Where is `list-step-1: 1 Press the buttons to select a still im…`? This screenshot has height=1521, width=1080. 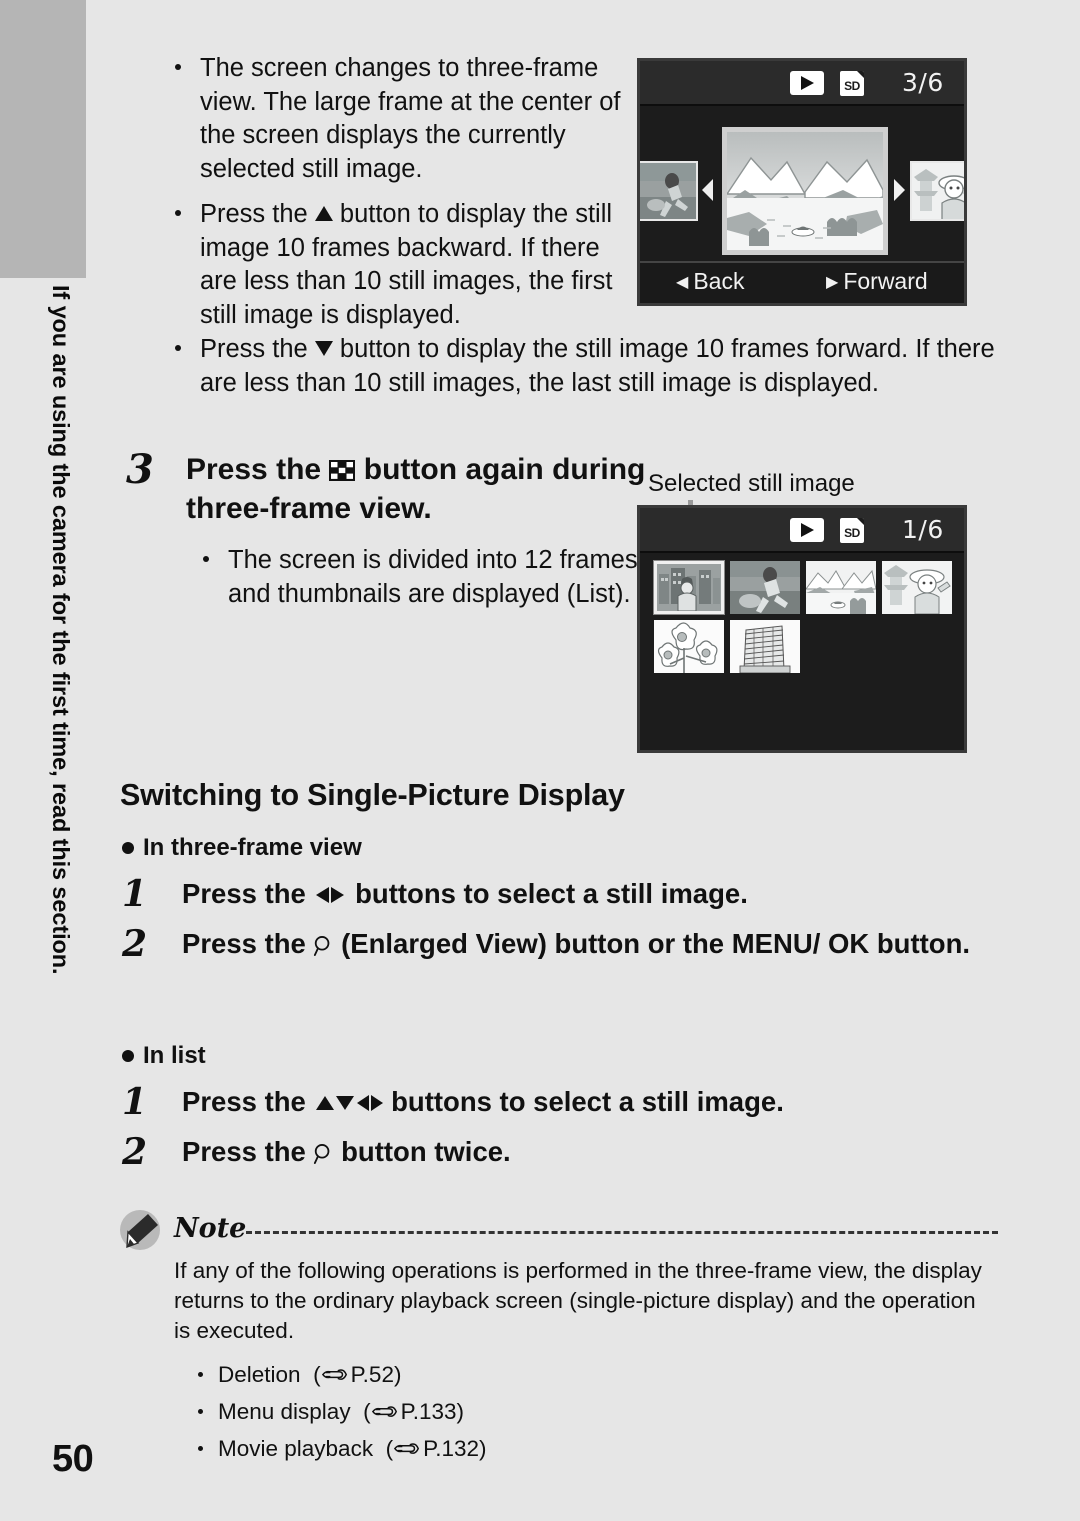
list-step-1: 1 Press the buttons to select a still im… is located at coordinates (598, 1102).